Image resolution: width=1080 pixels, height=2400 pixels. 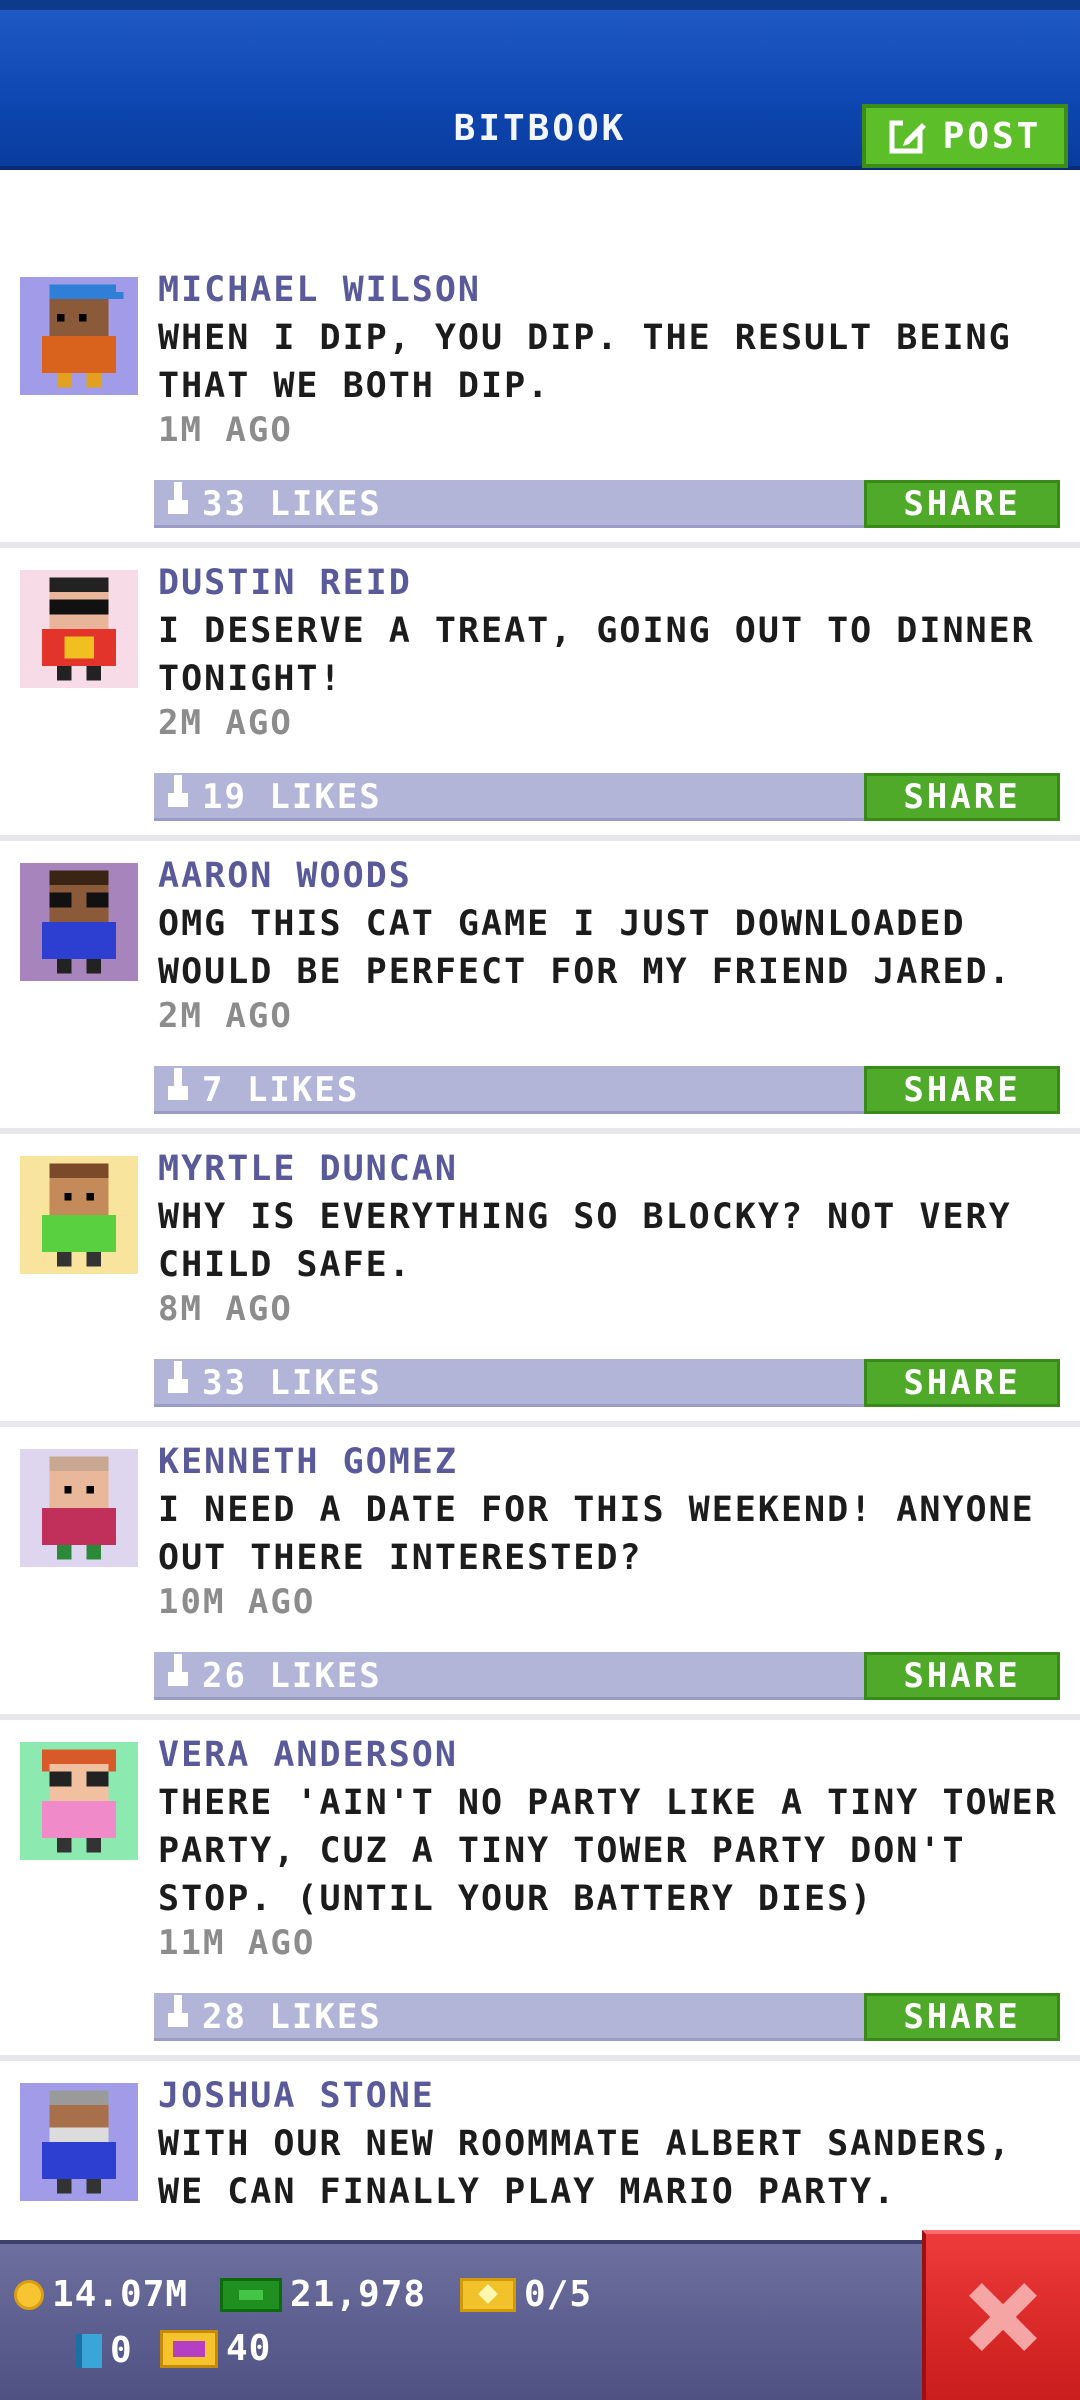 I want to click on likes-count: 28 LIKES, so click(x=292, y=2017).